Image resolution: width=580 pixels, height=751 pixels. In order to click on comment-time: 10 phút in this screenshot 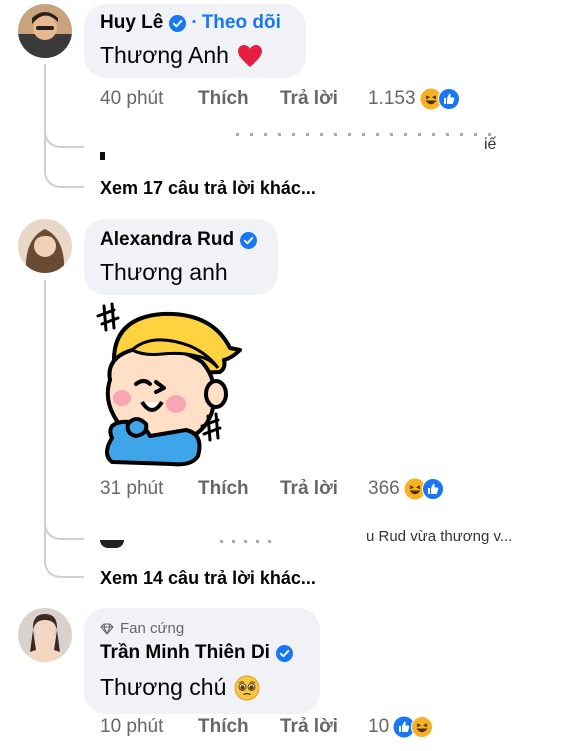, I will do `click(149, 727)`.